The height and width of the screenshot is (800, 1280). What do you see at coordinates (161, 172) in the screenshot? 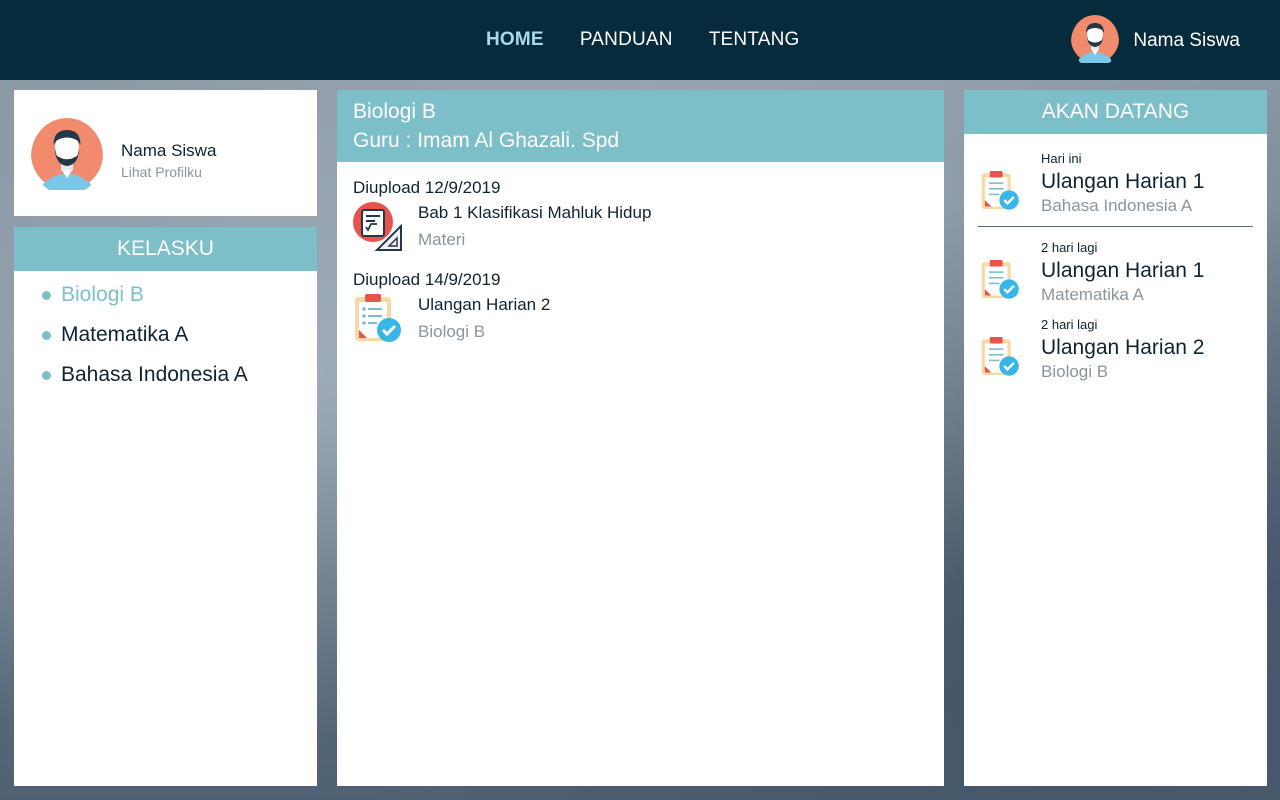
I see `view-profile-link: Lihat Profilku` at bounding box center [161, 172].